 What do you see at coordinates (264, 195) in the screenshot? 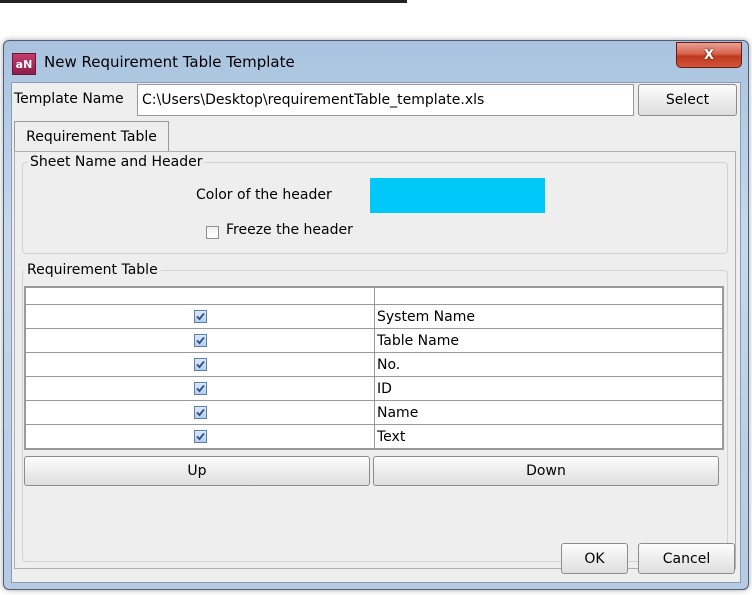
I see `header-color-label: Color of the header` at bounding box center [264, 195].